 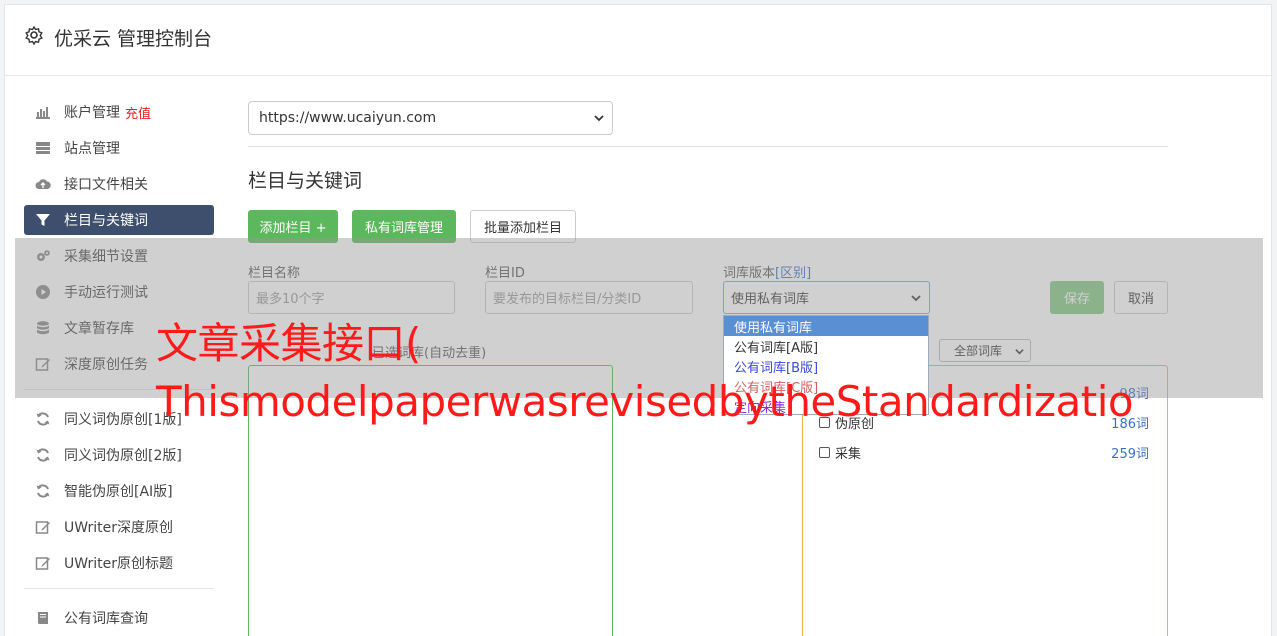 What do you see at coordinates (638, 40) in the screenshot?
I see `header: 优采云 管理控制台` at bounding box center [638, 40].